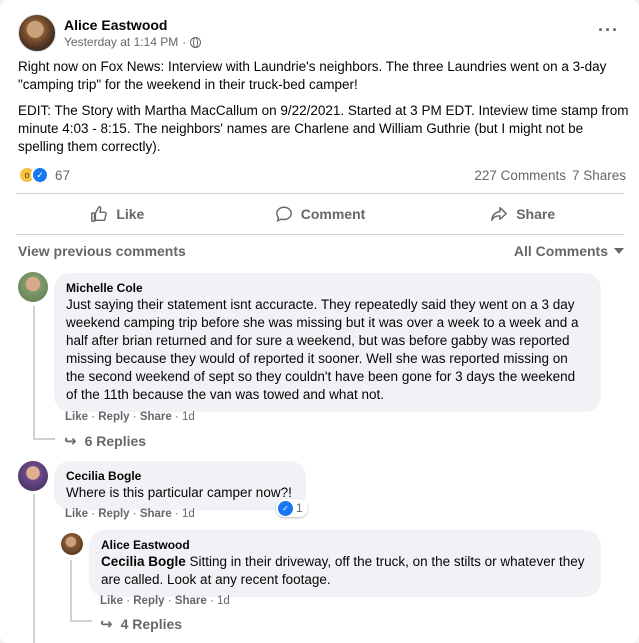 This screenshot has width=639, height=643. Describe the element at coordinates (333, 214) in the screenshot. I see `comment-label: Comment` at that location.